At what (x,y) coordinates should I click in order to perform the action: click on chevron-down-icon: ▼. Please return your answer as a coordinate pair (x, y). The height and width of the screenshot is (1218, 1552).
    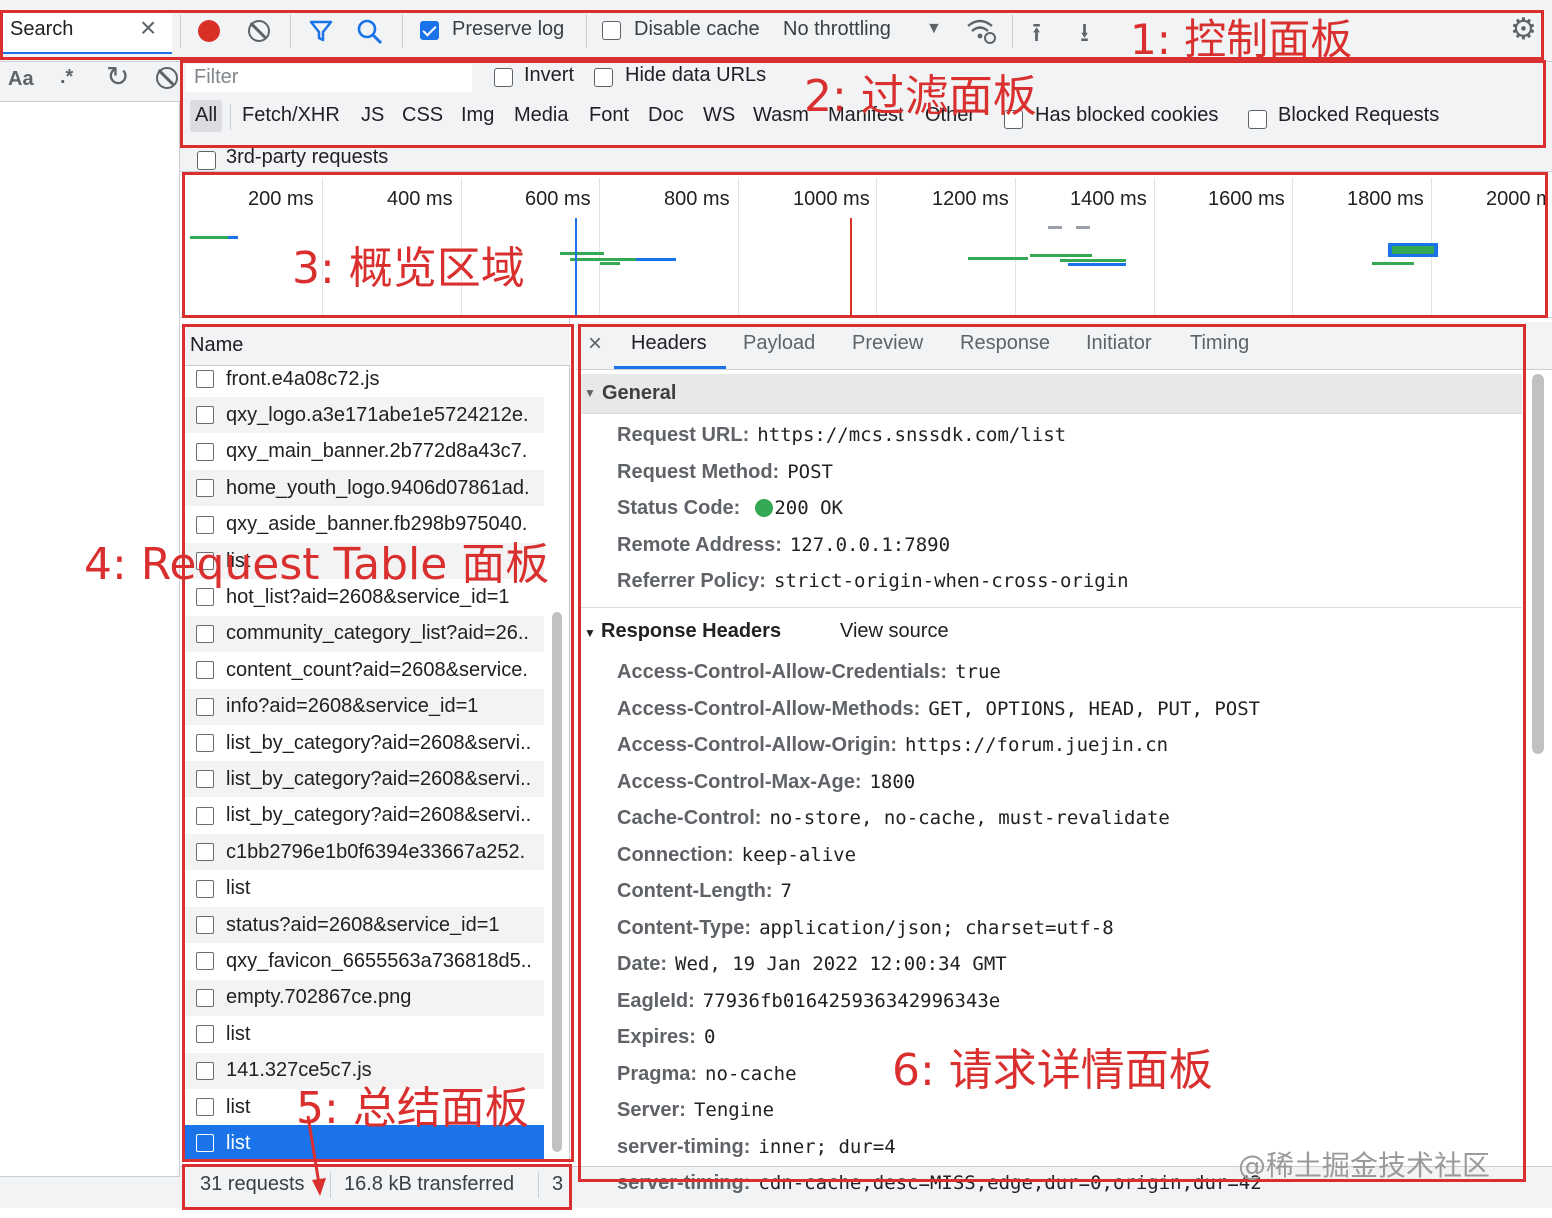
    Looking at the image, I should click on (934, 29).